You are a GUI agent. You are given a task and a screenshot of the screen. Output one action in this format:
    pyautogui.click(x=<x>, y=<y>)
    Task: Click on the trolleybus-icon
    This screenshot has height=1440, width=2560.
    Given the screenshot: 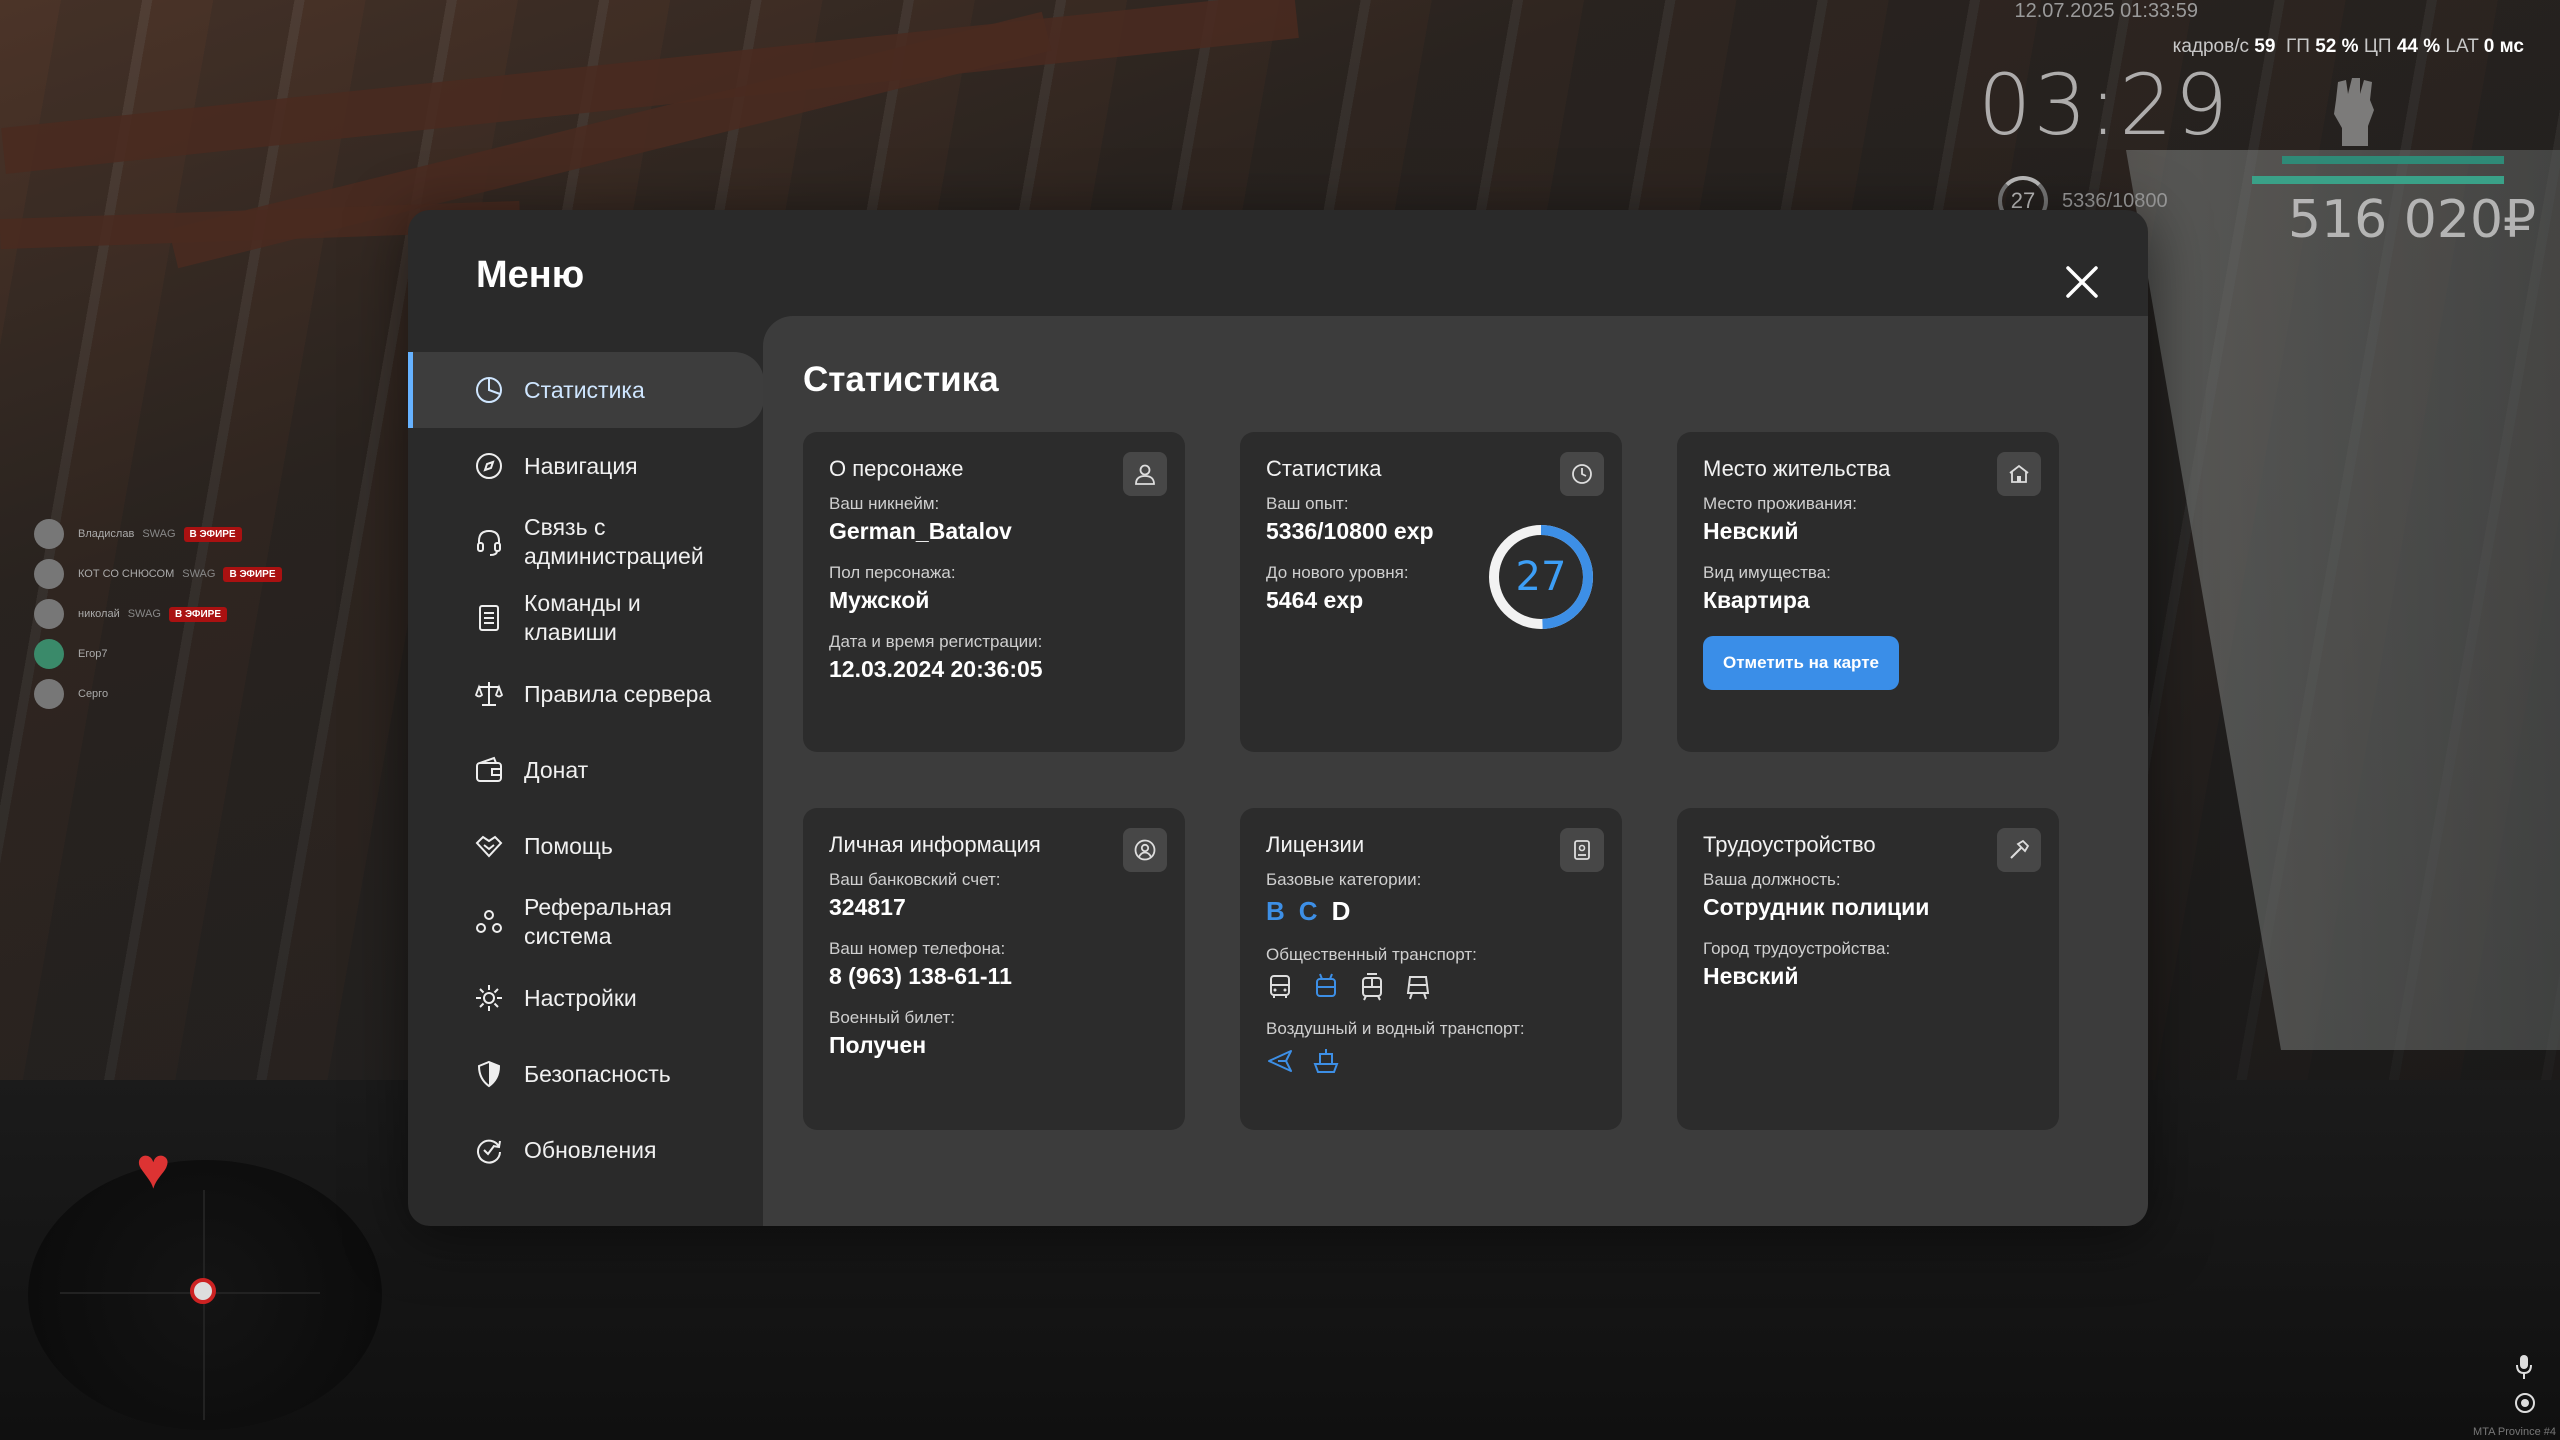 What is the action you would take?
    pyautogui.click(x=1326, y=987)
    